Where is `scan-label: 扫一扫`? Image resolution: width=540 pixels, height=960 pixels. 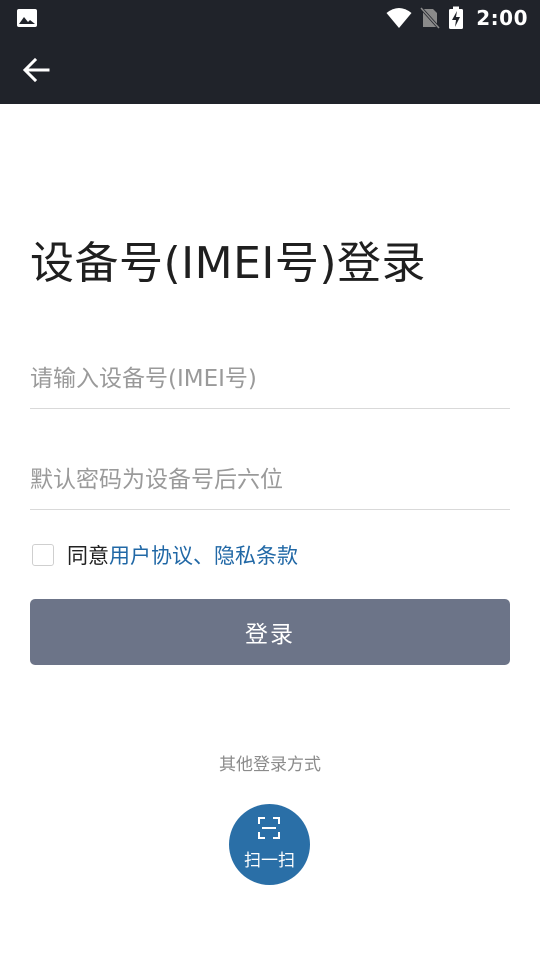 scan-label: 扫一扫 is located at coordinates (269, 861).